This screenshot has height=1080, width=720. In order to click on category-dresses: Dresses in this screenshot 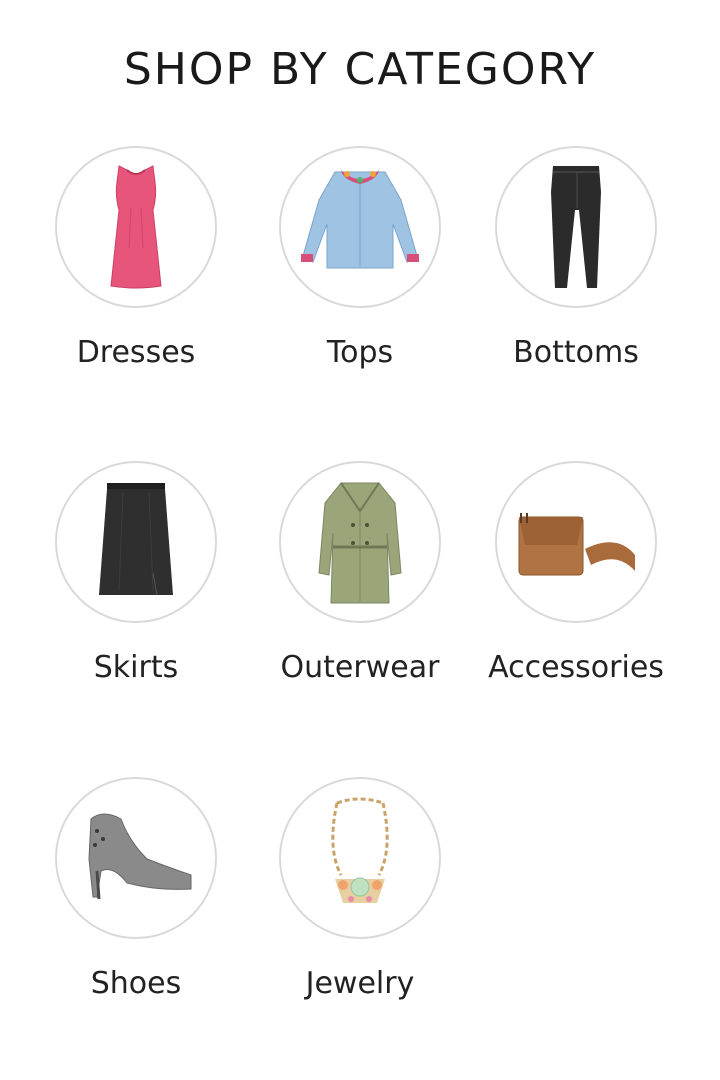, I will do `click(136, 258)`.